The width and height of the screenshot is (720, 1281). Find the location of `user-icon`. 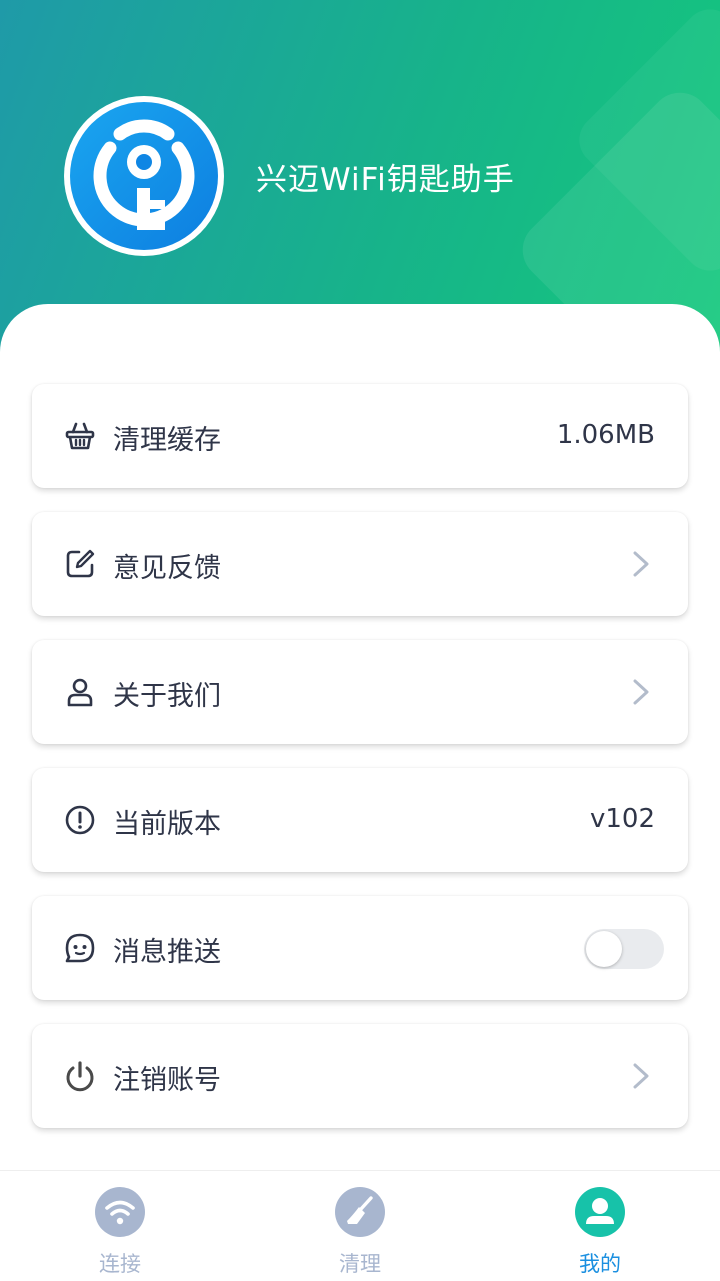

user-icon is located at coordinates (80, 692).